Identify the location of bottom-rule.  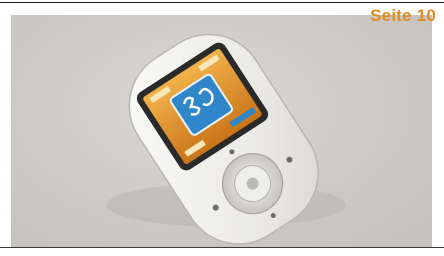
(222, 247).